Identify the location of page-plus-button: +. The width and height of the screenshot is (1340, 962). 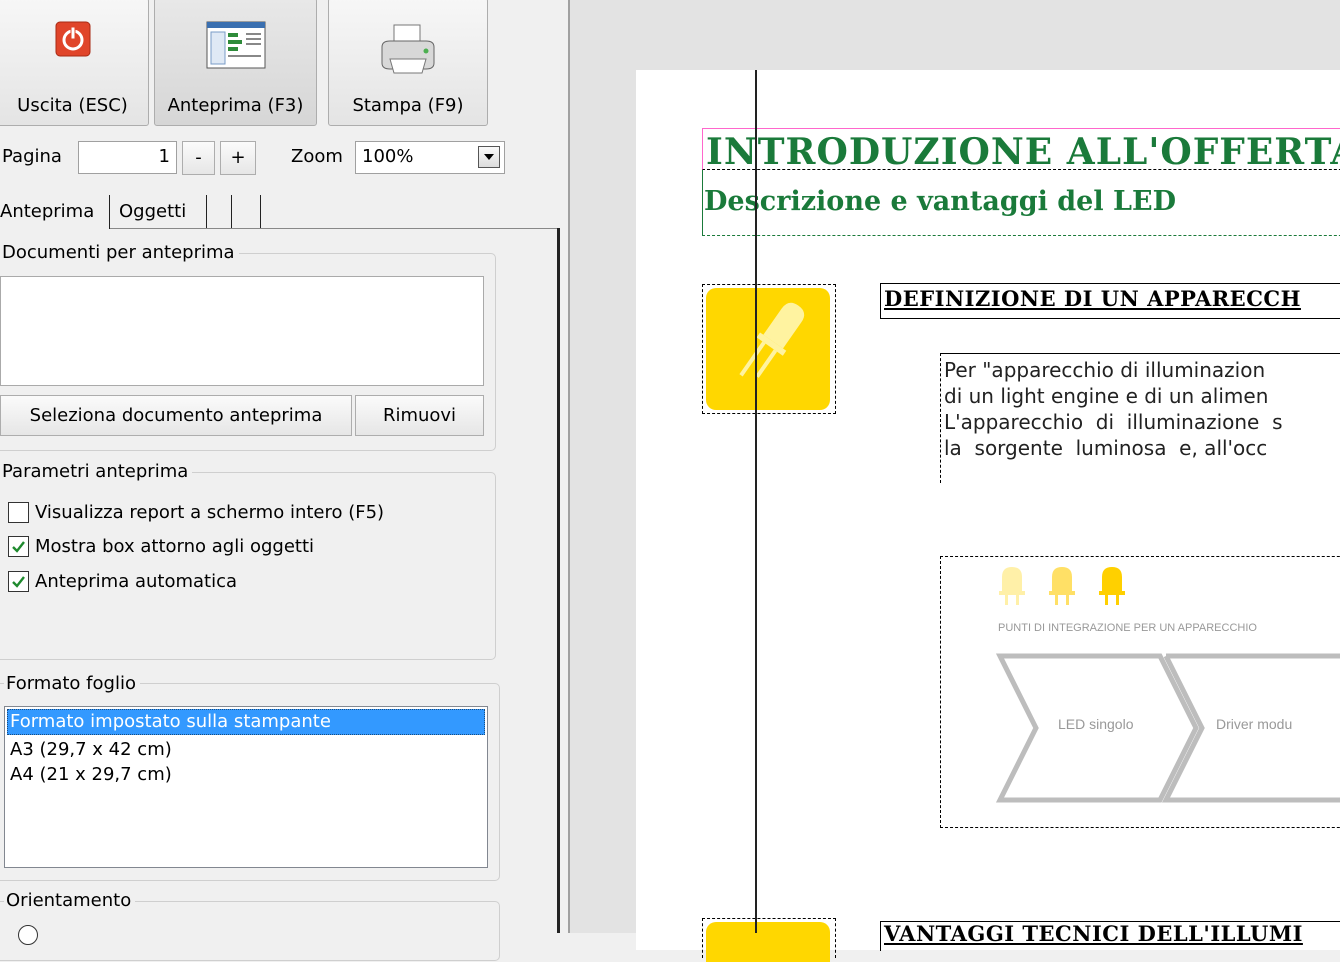
(238, 158).